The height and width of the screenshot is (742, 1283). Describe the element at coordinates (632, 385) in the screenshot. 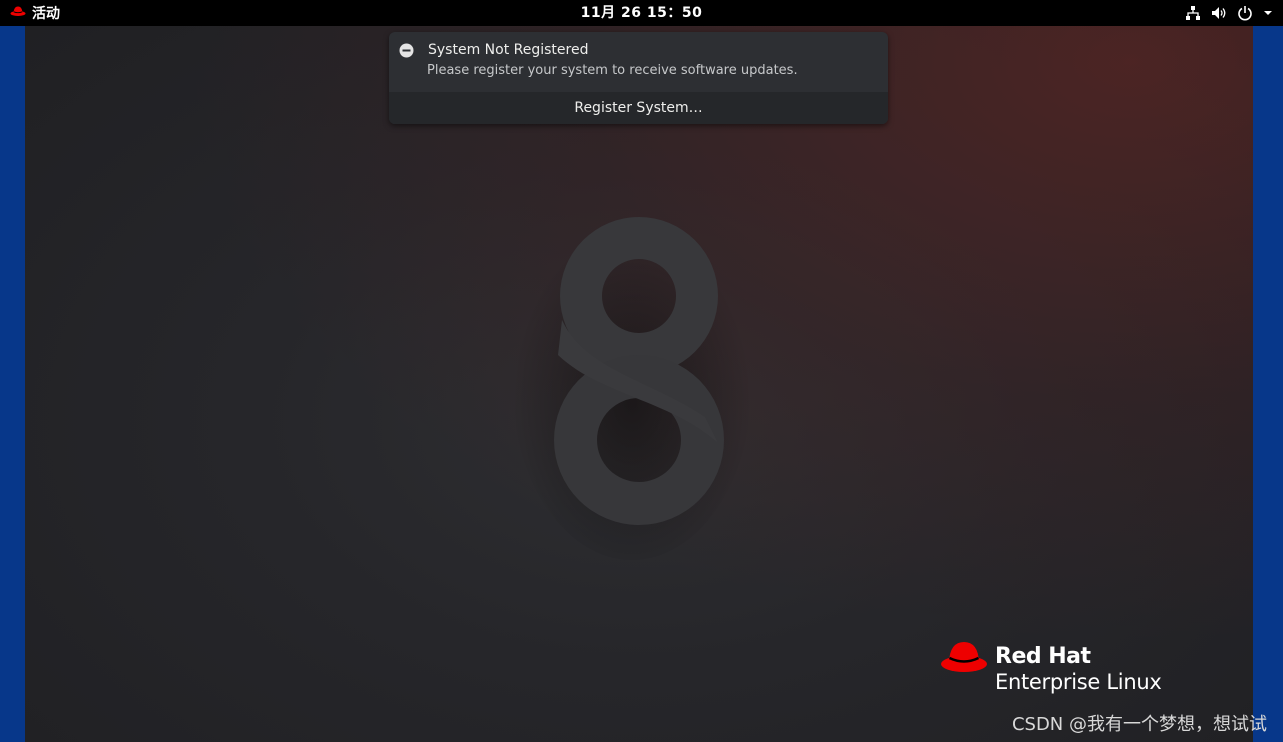

I see `version-8-graphic` at that location.